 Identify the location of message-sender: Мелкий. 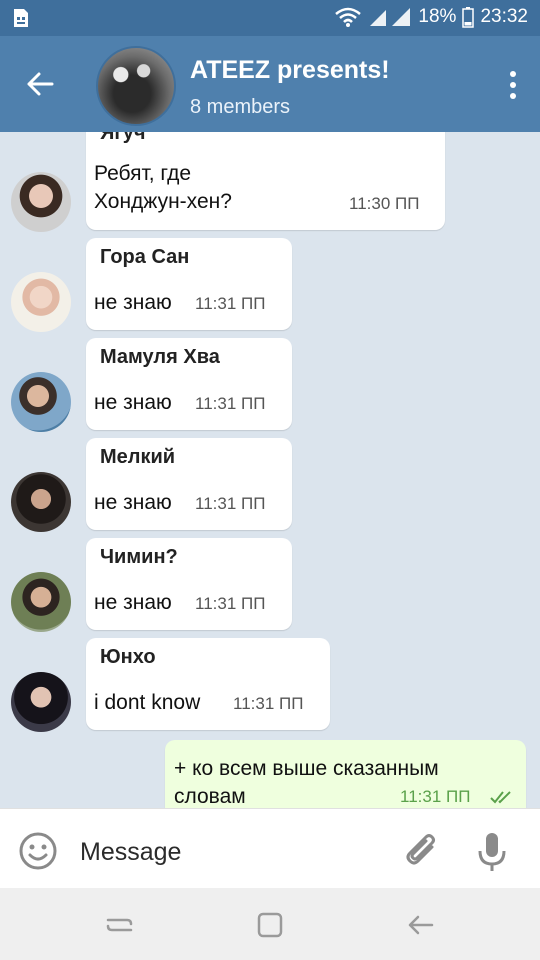
(138, 457).